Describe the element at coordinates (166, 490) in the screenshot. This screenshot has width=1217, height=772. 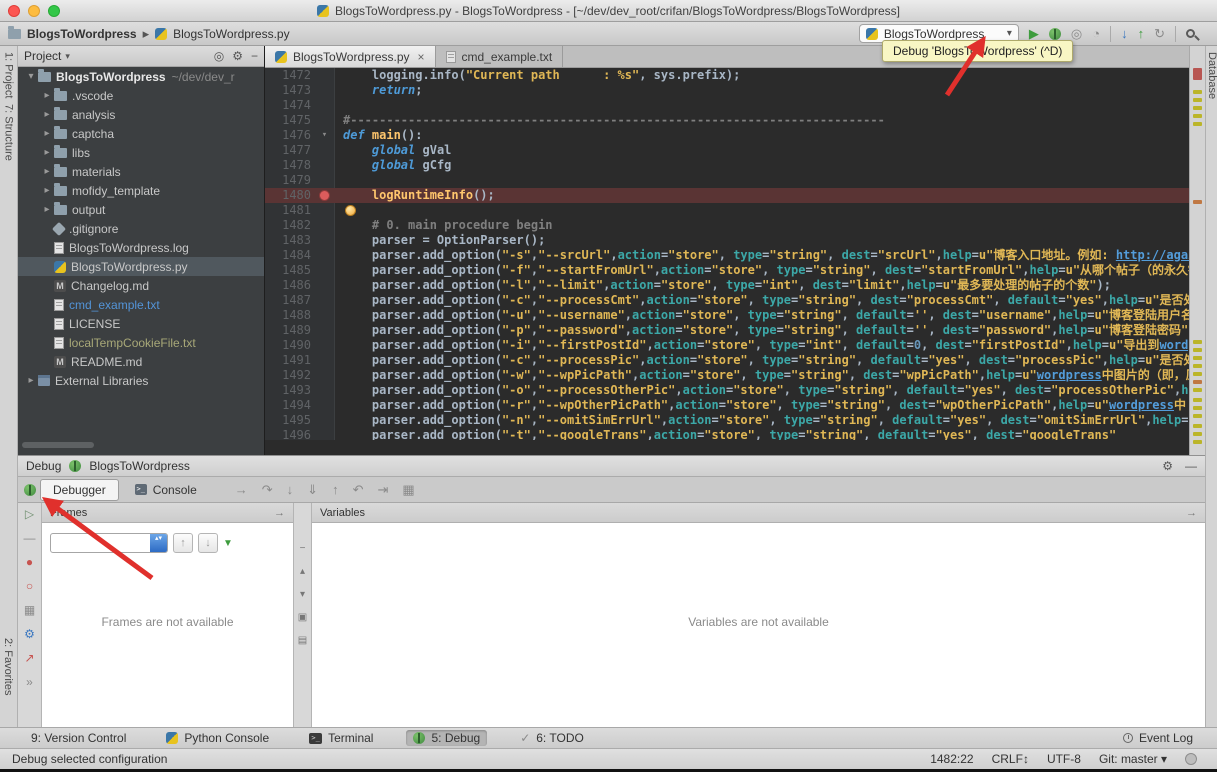
I see `tab-console: >_ Console` at that location.